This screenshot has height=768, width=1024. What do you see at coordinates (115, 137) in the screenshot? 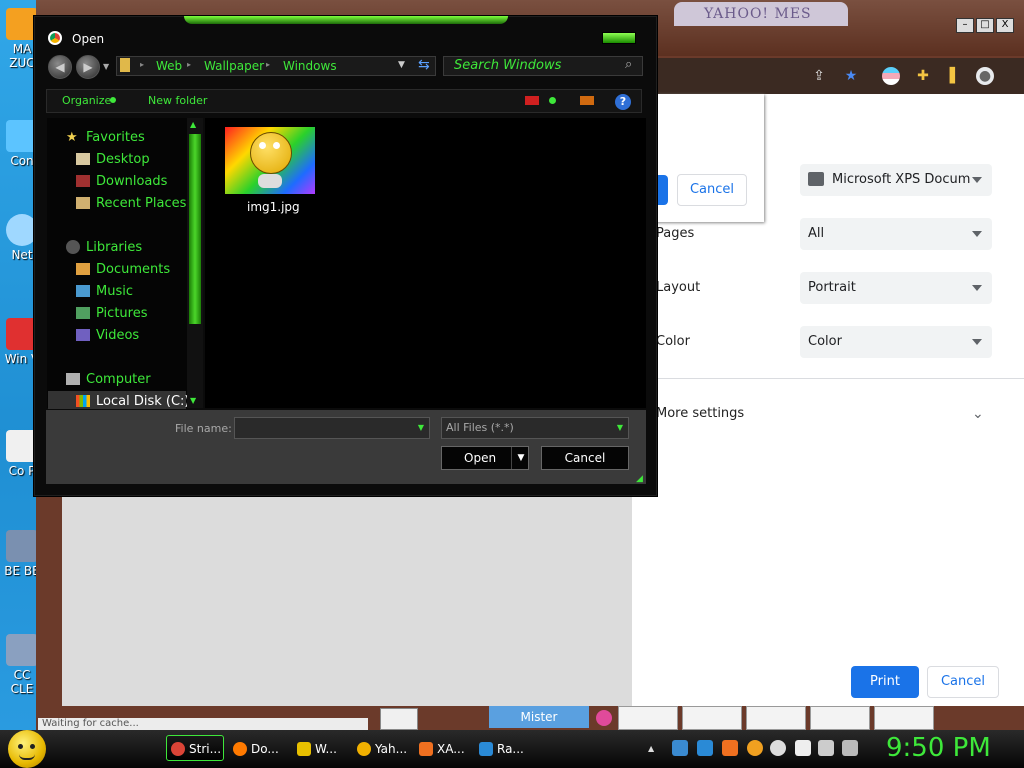
I see `nav-favorites: Favorites` at bounding box center [115, 137].